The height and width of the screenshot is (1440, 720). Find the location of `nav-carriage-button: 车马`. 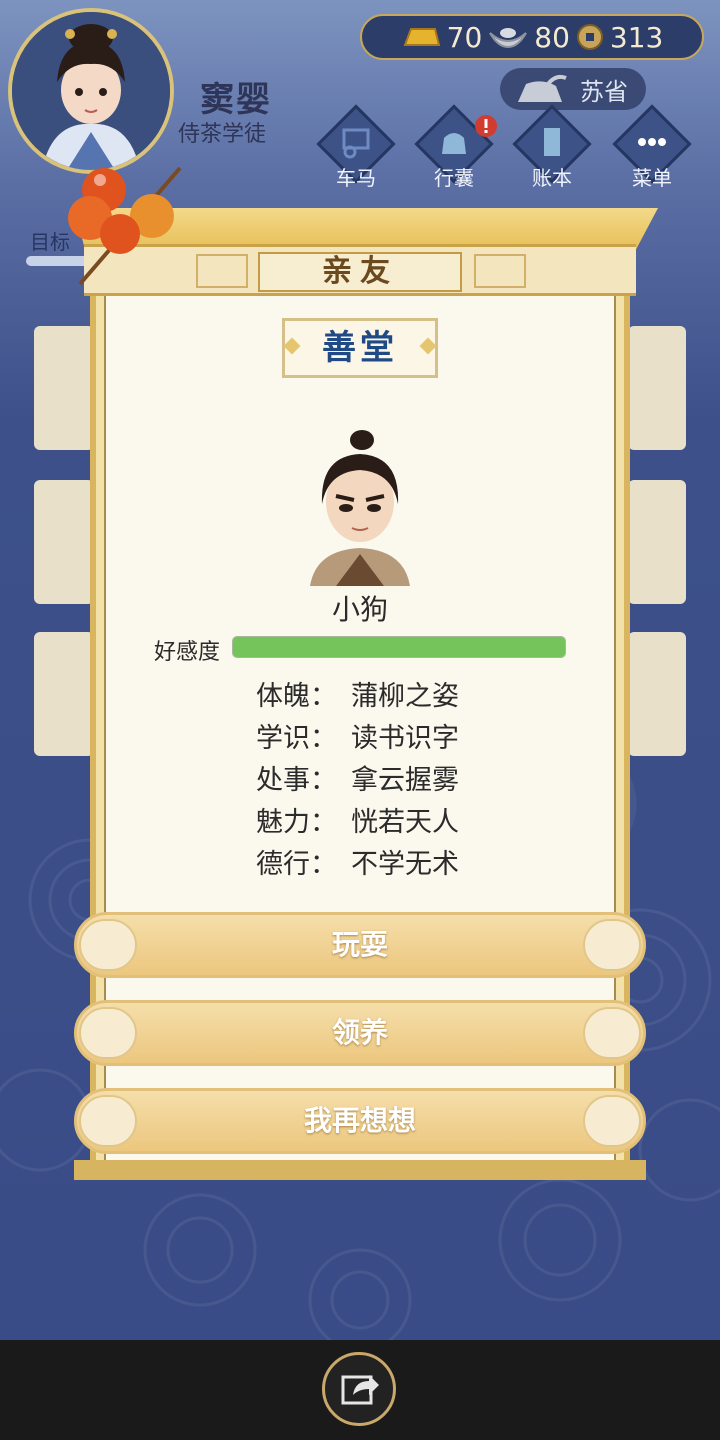

nav-carriage-button: 车马 is located at coordinates (356, 147).